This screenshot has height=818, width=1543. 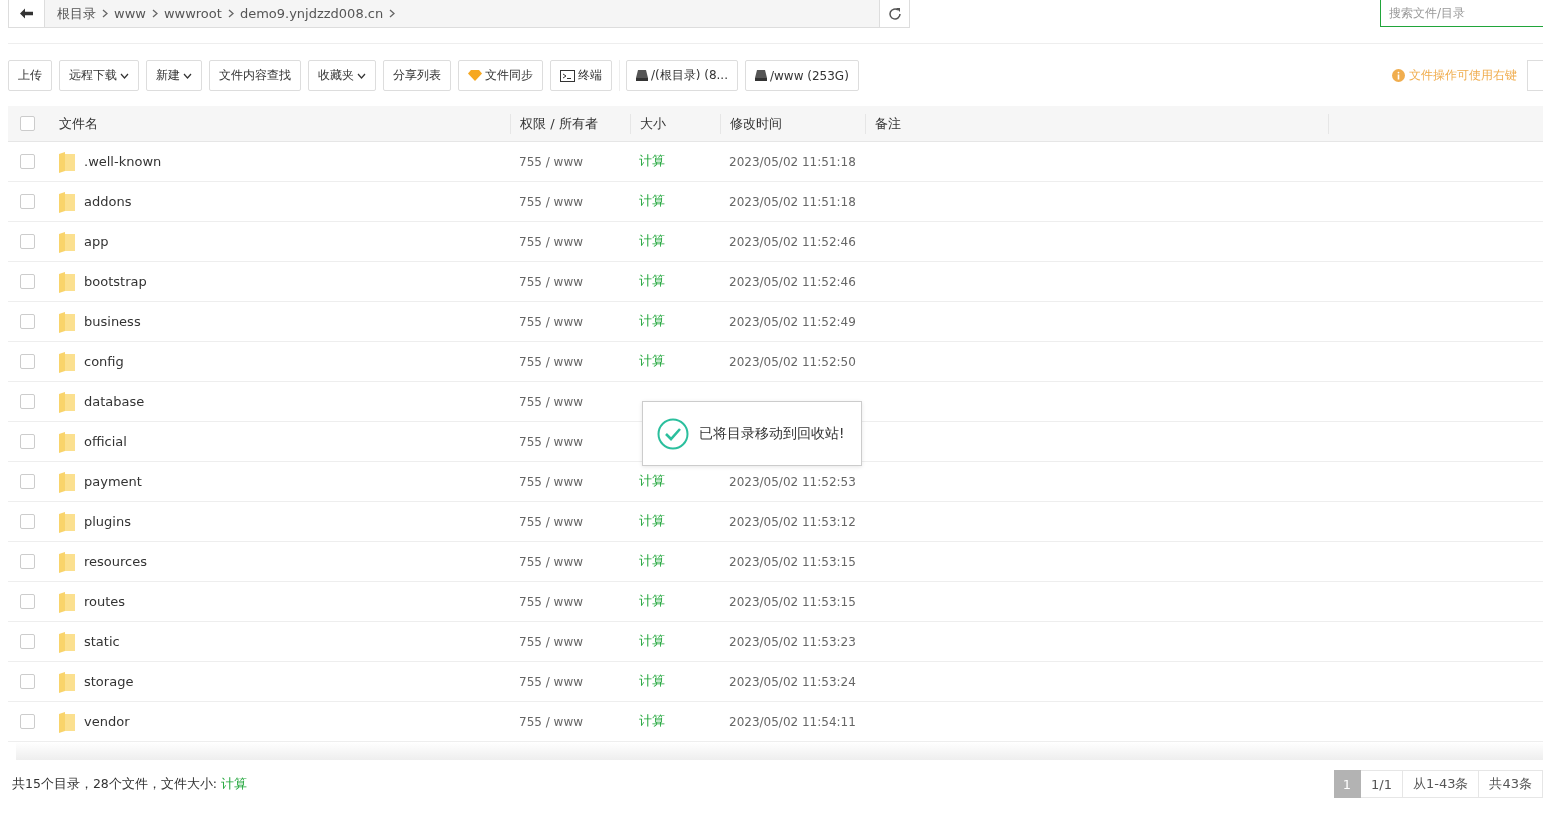 What do you see at coordinates (673, 433) in the screenshot?
I see `check-circle-icon` at bounding box center [673, 433].